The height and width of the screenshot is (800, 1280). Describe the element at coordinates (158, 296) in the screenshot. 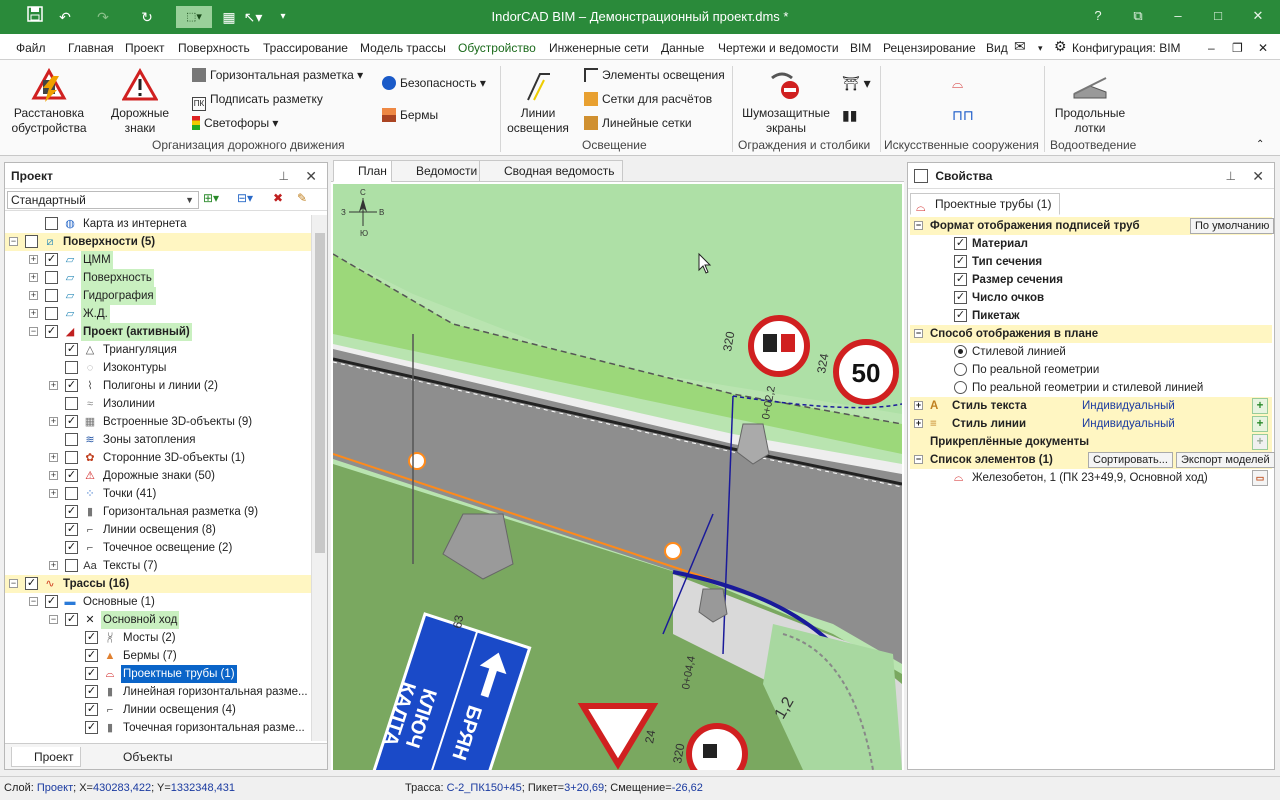

I see `tree-row: + ▱ Гидрография` at that location.